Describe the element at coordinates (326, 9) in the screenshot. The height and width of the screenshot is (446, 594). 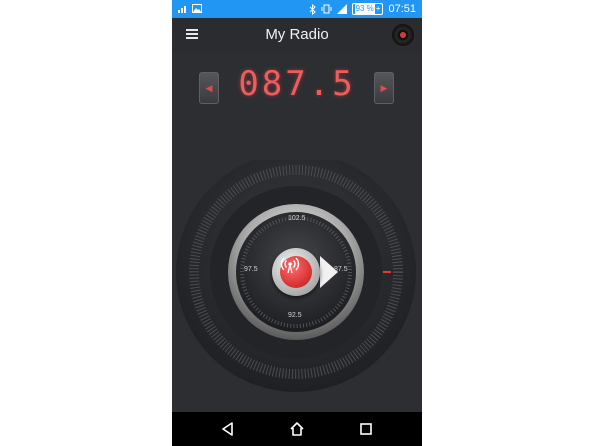
I see `vibrate-icon` at that location.